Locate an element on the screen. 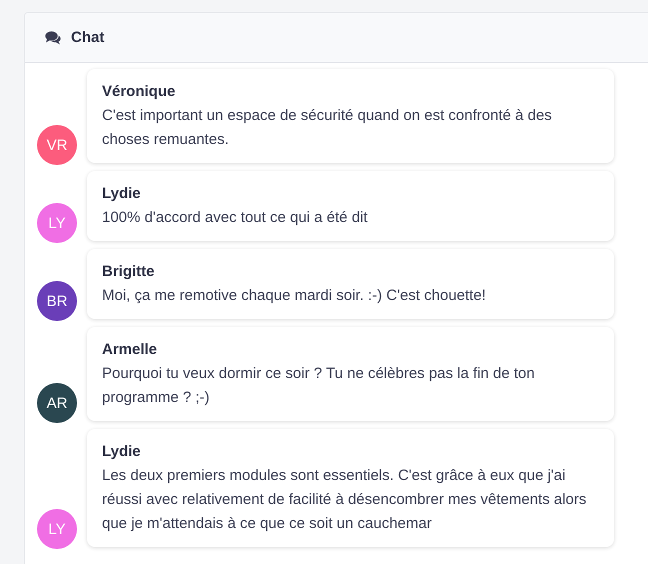  message-text: Moi, ça me remotive chaque mardi soir. :-) C'est chouette! is located at coordinates (294, 296).